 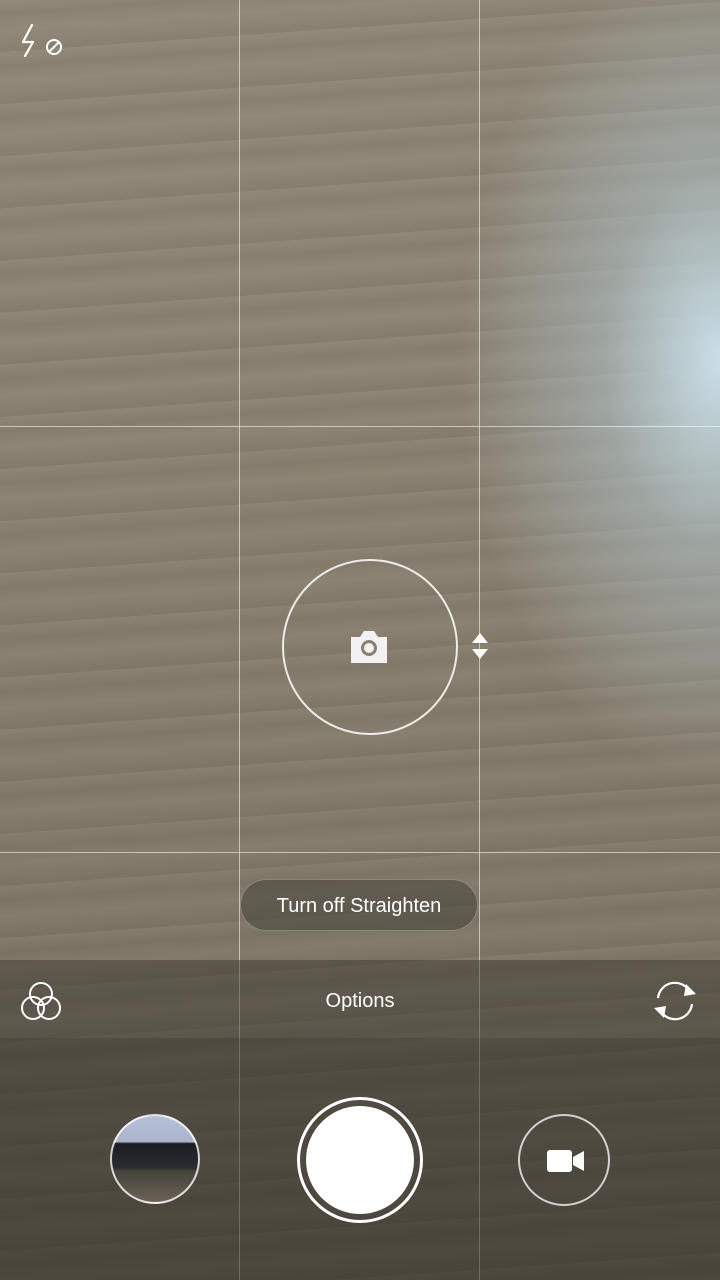 I want to click on filters-icon, so click(x=41, y=1001).